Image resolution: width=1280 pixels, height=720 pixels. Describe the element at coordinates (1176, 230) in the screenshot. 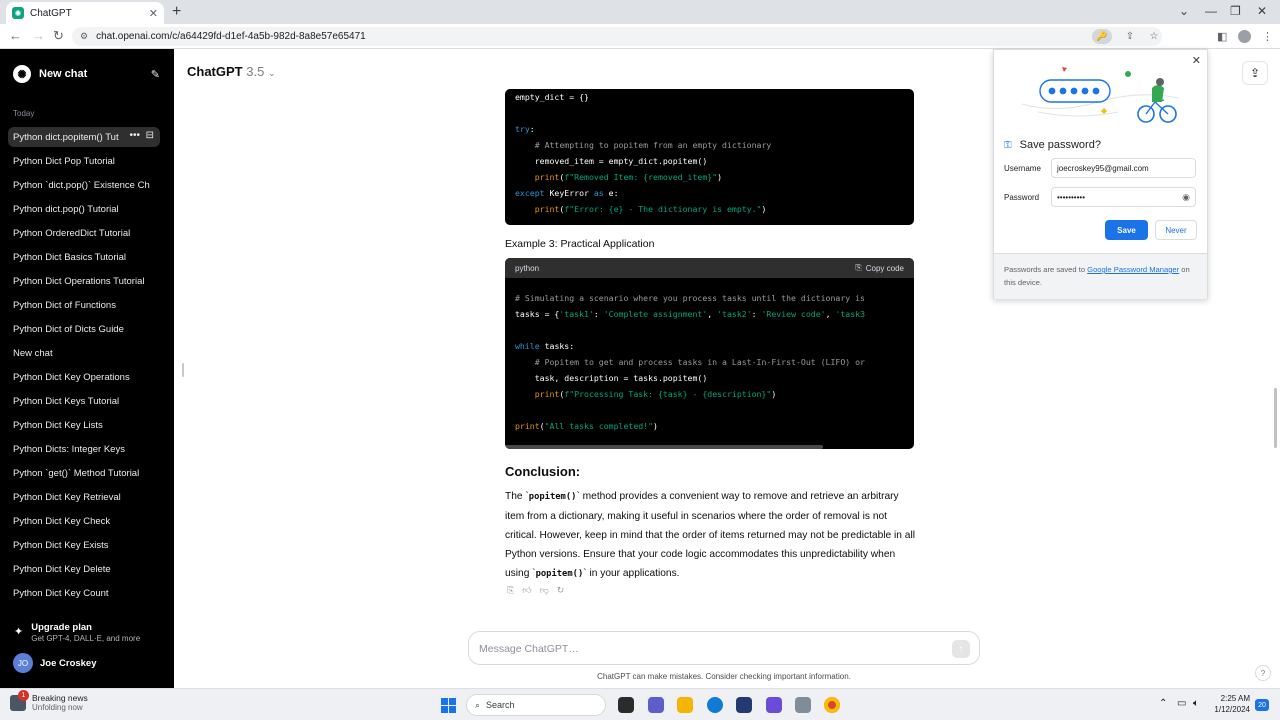

I see `never-button: Never` at that location.